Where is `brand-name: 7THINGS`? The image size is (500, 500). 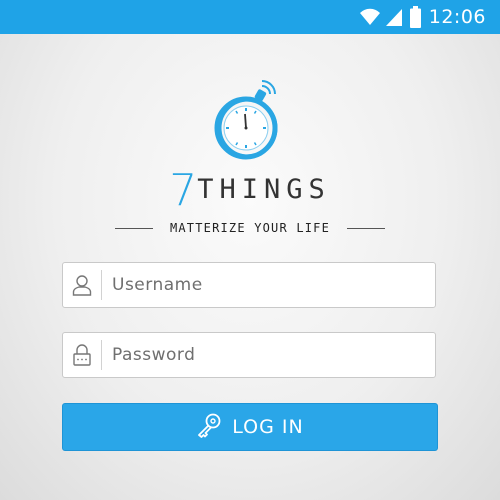 brand-name: 7THINGS is located at coordinates (250, 190).